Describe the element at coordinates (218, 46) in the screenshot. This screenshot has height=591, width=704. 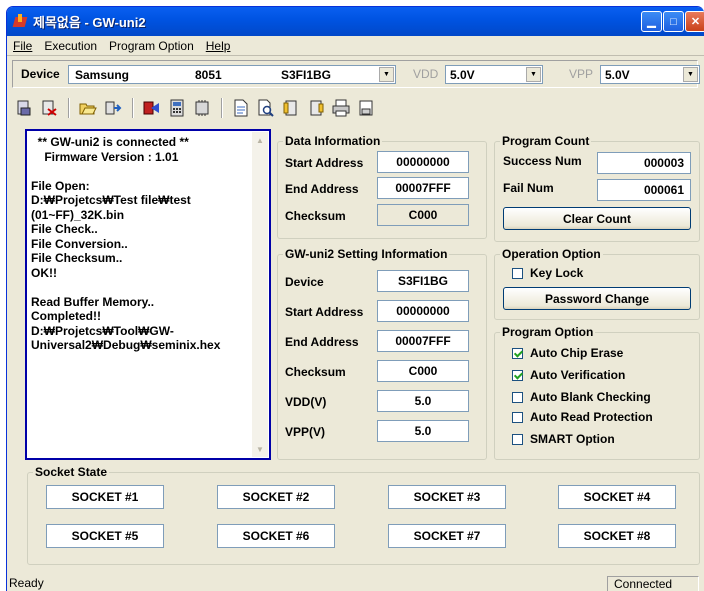
I see `menu-help: Help` at that location.